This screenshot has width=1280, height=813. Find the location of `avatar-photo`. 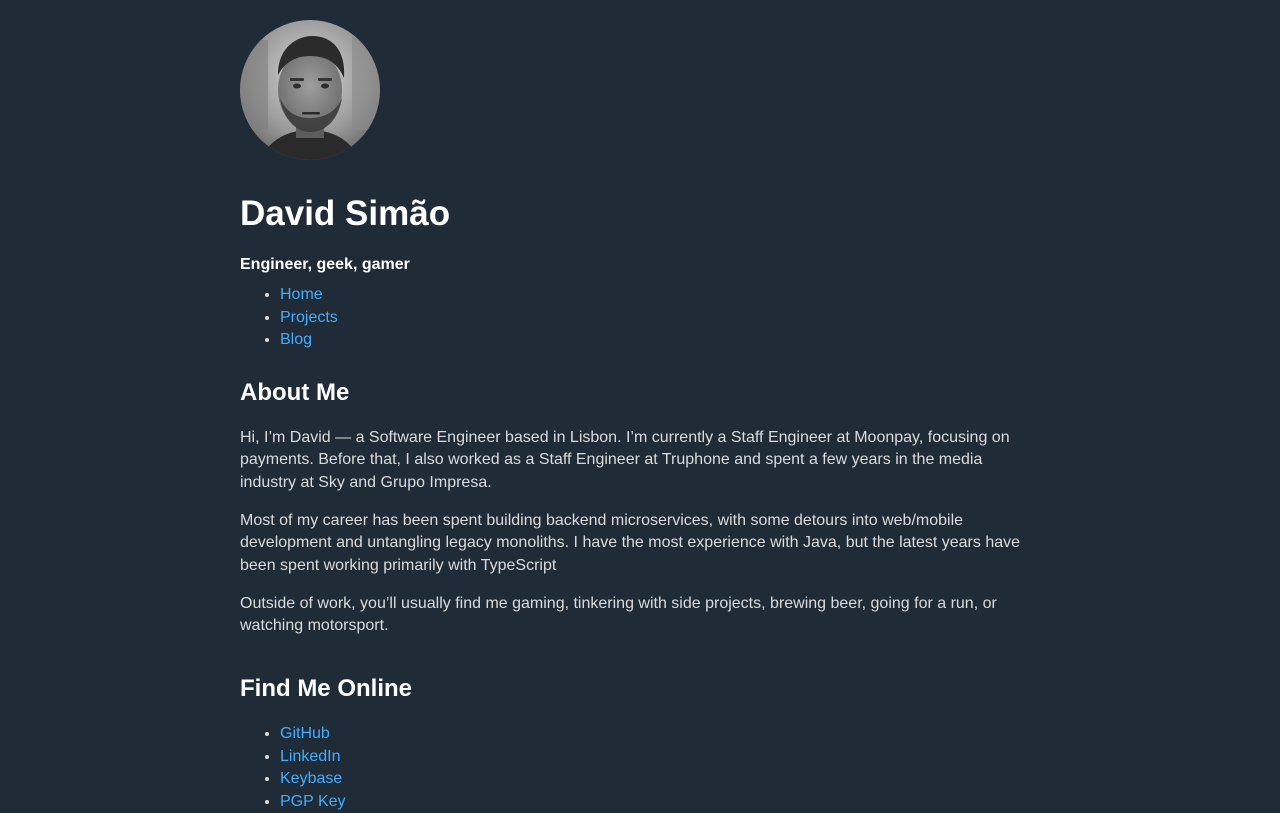

avatar-photo is located at coordinates (310, 90).